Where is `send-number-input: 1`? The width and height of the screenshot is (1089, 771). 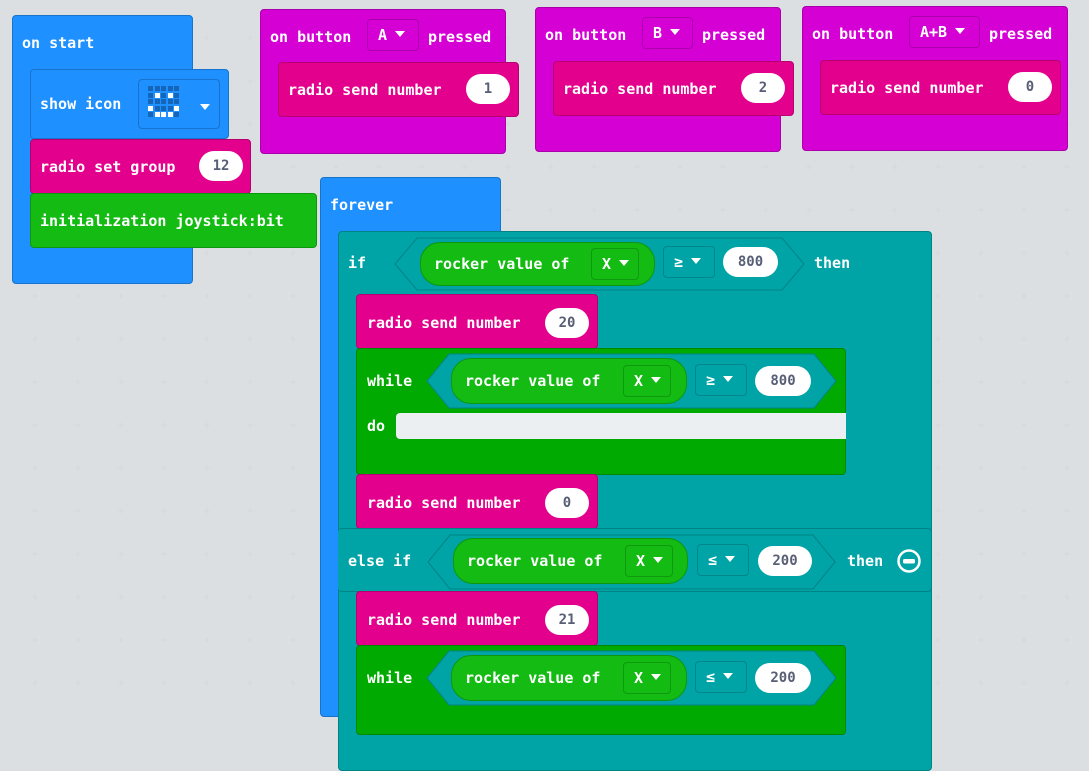
send-number-input: 1 is located at coordinates (488, 89).